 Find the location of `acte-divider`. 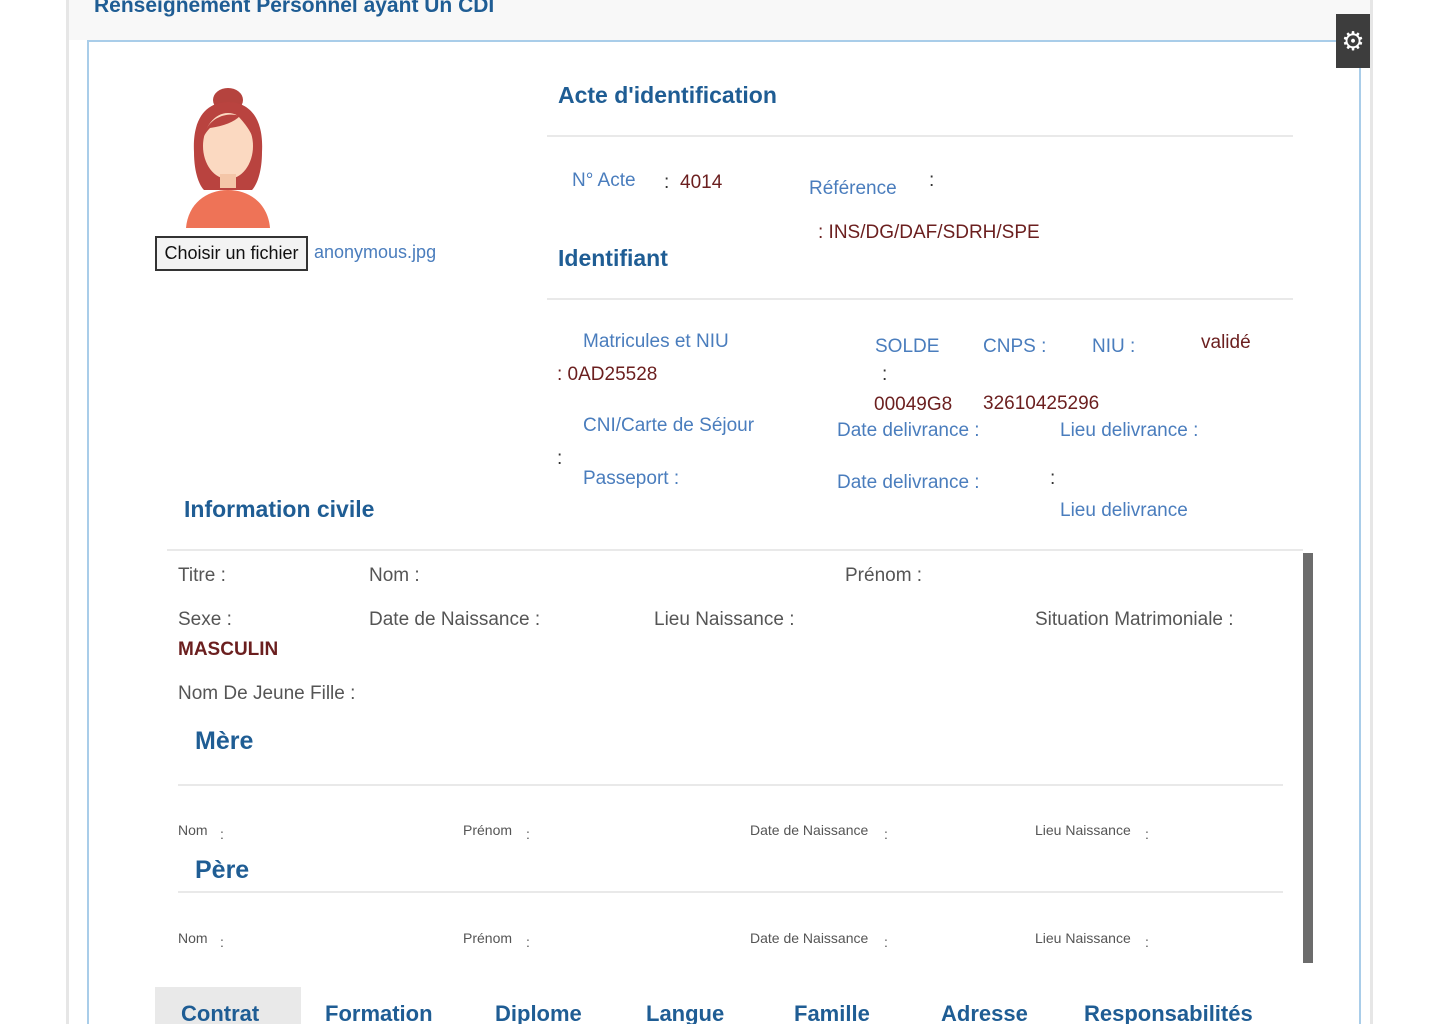

acte-divider is located at coordinates (920, 136).